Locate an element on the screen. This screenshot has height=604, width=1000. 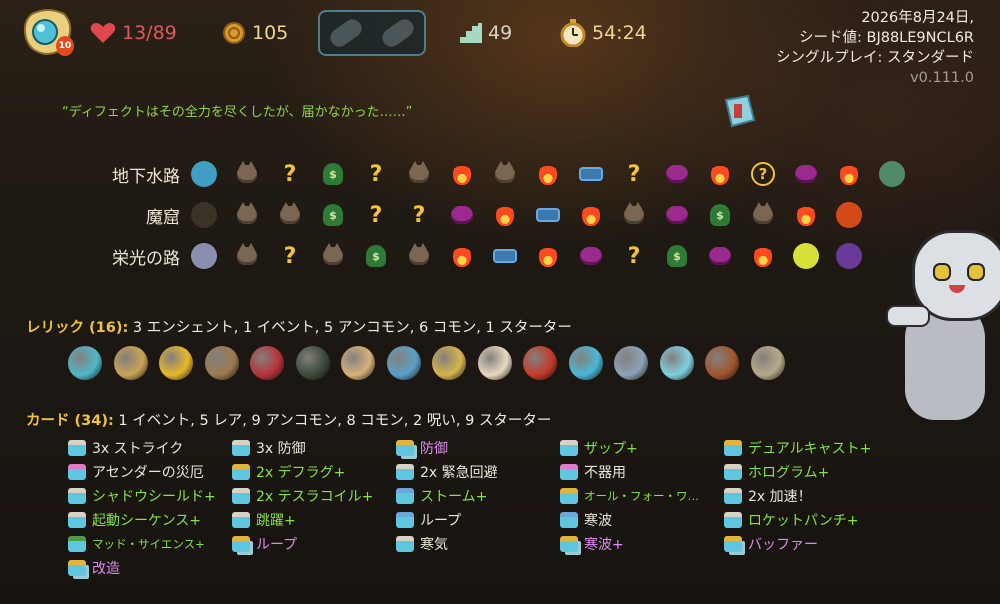
potion-slots is located at coordinates (372, 33).